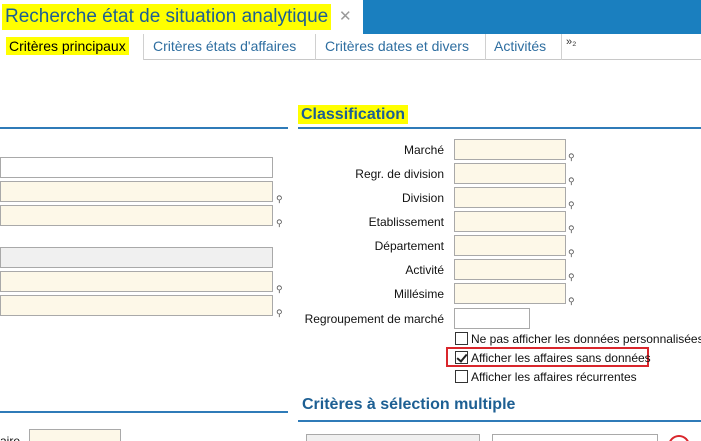 This screenshot has width=701, height=441. Describe the element at coordinates (75, 435) in the screenshot. I see `left-bottom-field` at that location.